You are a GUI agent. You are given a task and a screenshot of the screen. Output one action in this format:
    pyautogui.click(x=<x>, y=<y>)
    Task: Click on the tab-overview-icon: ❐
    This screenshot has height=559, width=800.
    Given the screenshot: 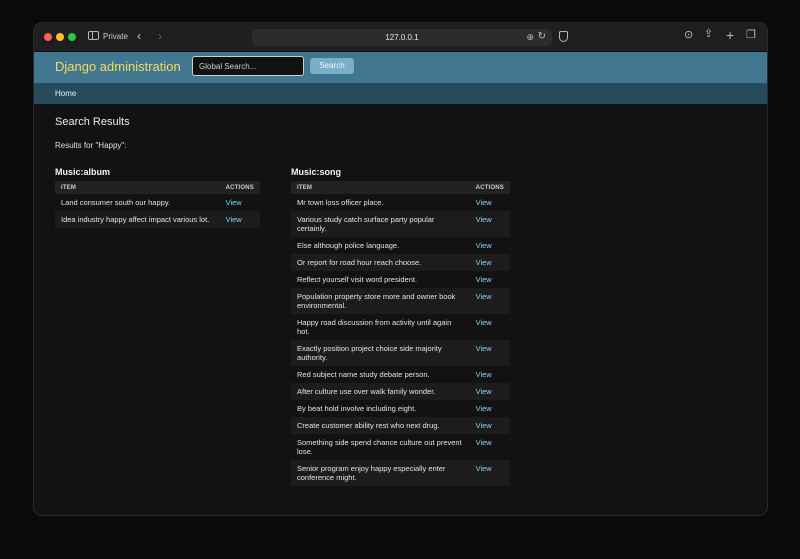 What is the action you would take?
    pyautogui.click(x=751, y=35)
    